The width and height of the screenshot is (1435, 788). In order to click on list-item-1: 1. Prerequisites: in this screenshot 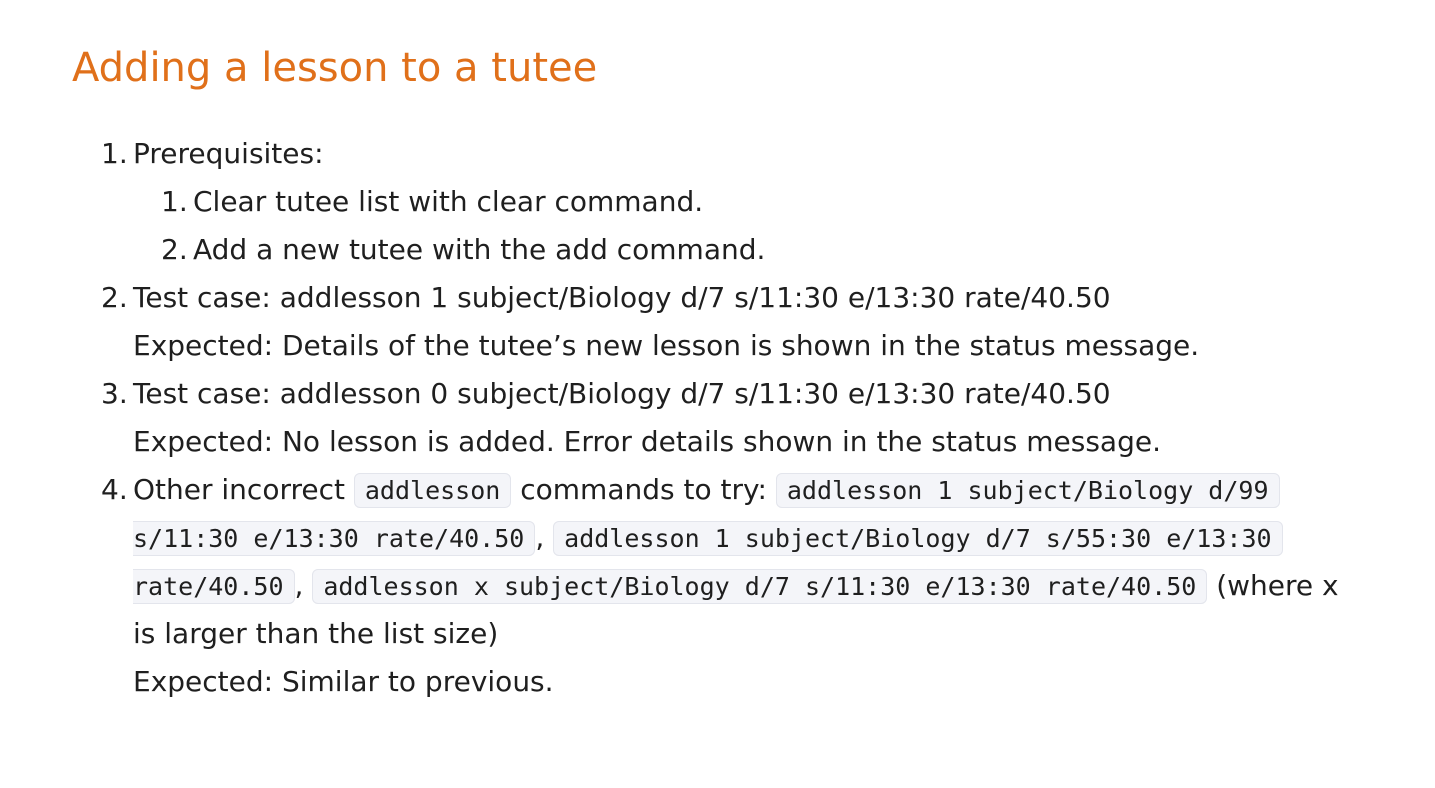, I will do `click(766, 154)`.